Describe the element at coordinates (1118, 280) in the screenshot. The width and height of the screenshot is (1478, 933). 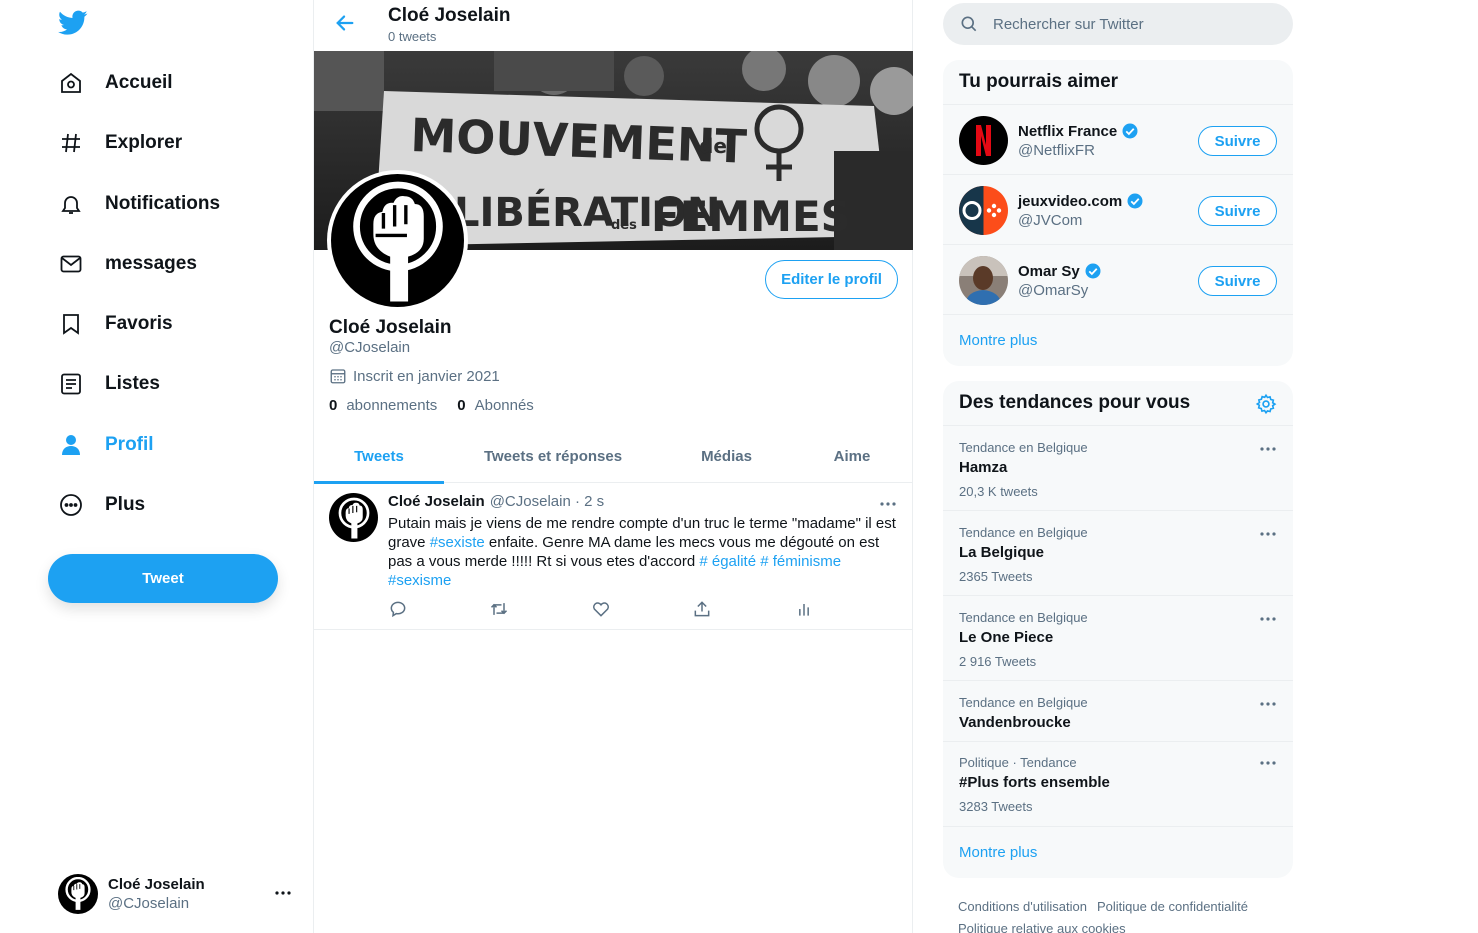
I see `suggested-account: Omar Sy @OmarSy Suivre` at that location.